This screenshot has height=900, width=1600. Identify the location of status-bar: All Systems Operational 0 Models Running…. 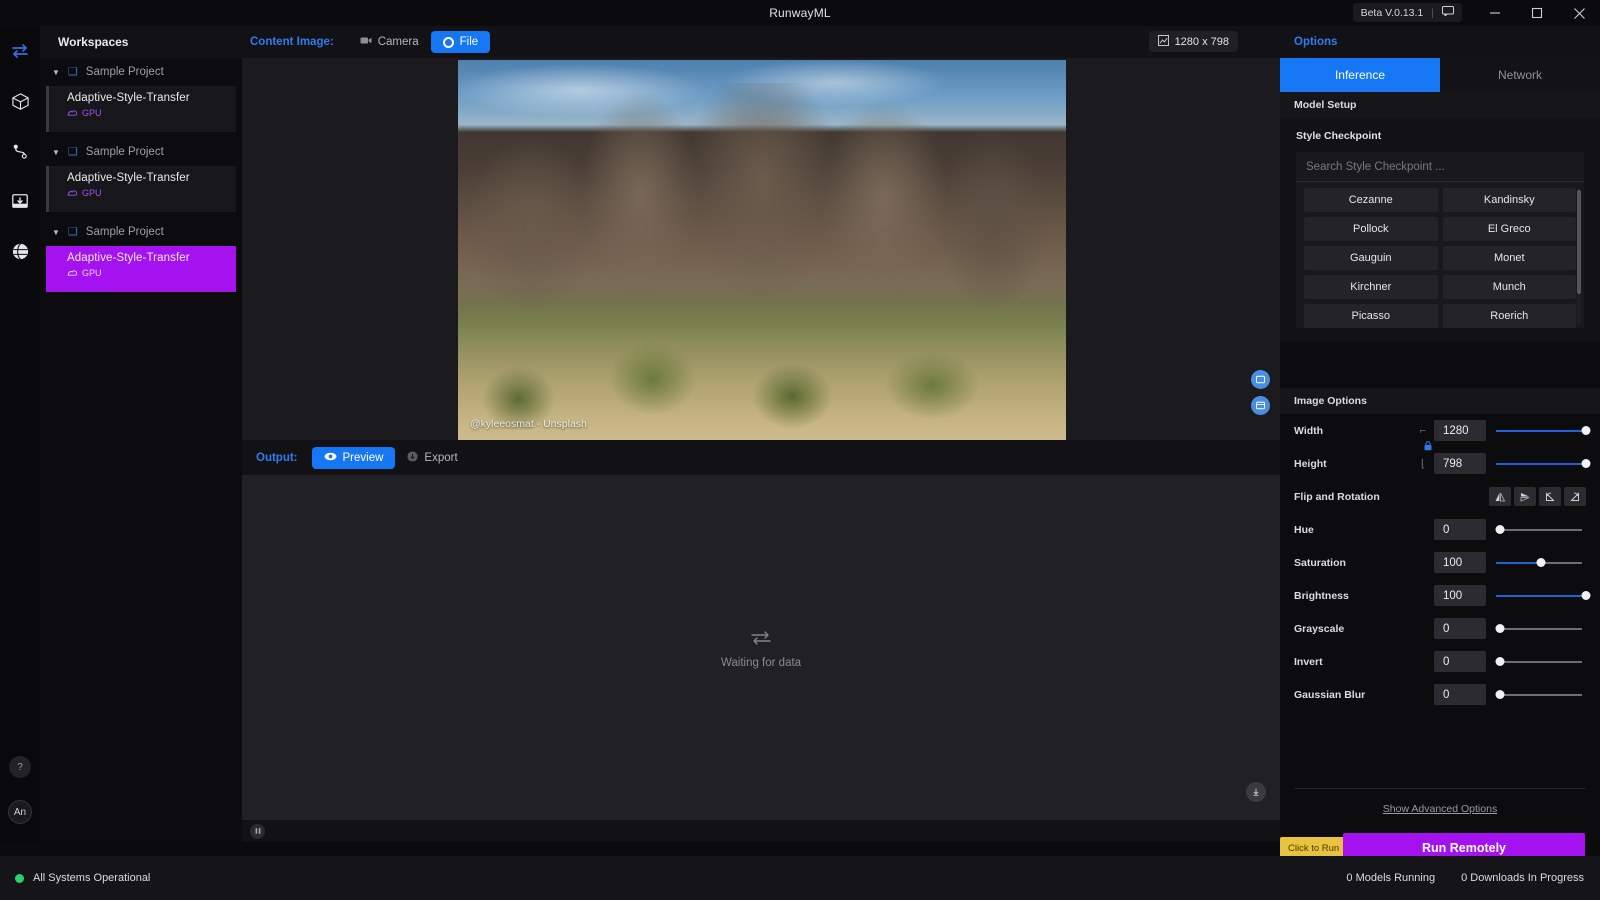
(800, 878).